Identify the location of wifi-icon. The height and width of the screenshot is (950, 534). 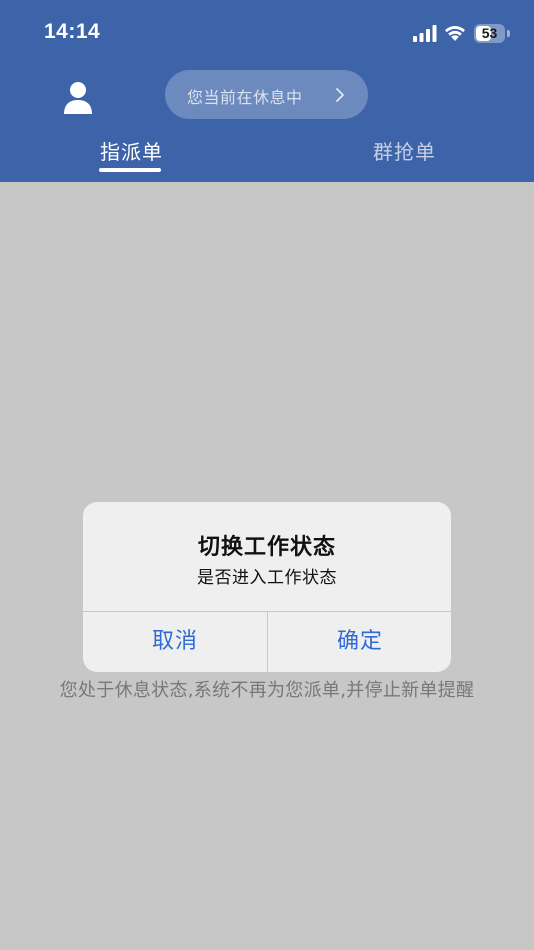
(455, 33).